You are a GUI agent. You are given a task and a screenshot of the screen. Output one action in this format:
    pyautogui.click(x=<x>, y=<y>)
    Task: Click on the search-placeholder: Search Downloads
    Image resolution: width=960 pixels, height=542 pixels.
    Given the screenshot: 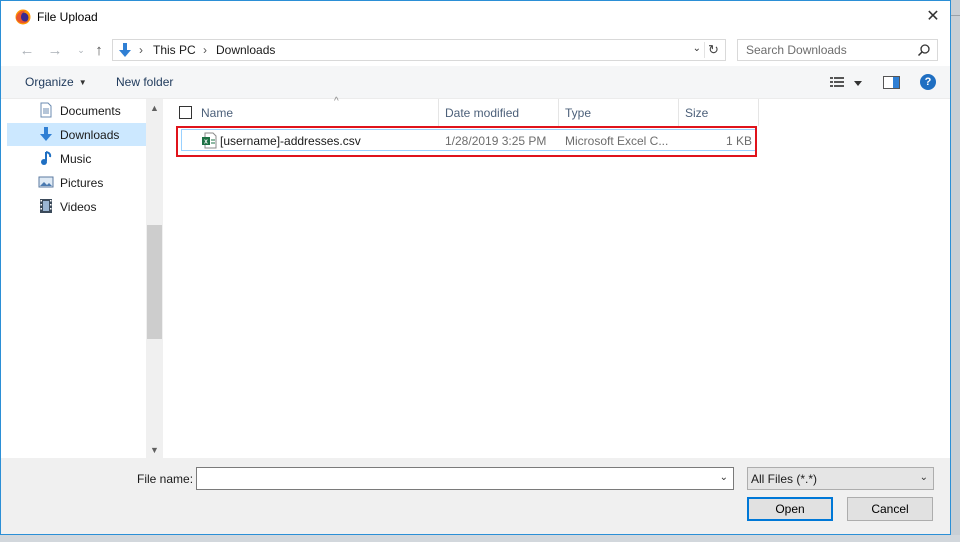 What is the action you would take?
    pyautogui.click(x=796, y=50)
    